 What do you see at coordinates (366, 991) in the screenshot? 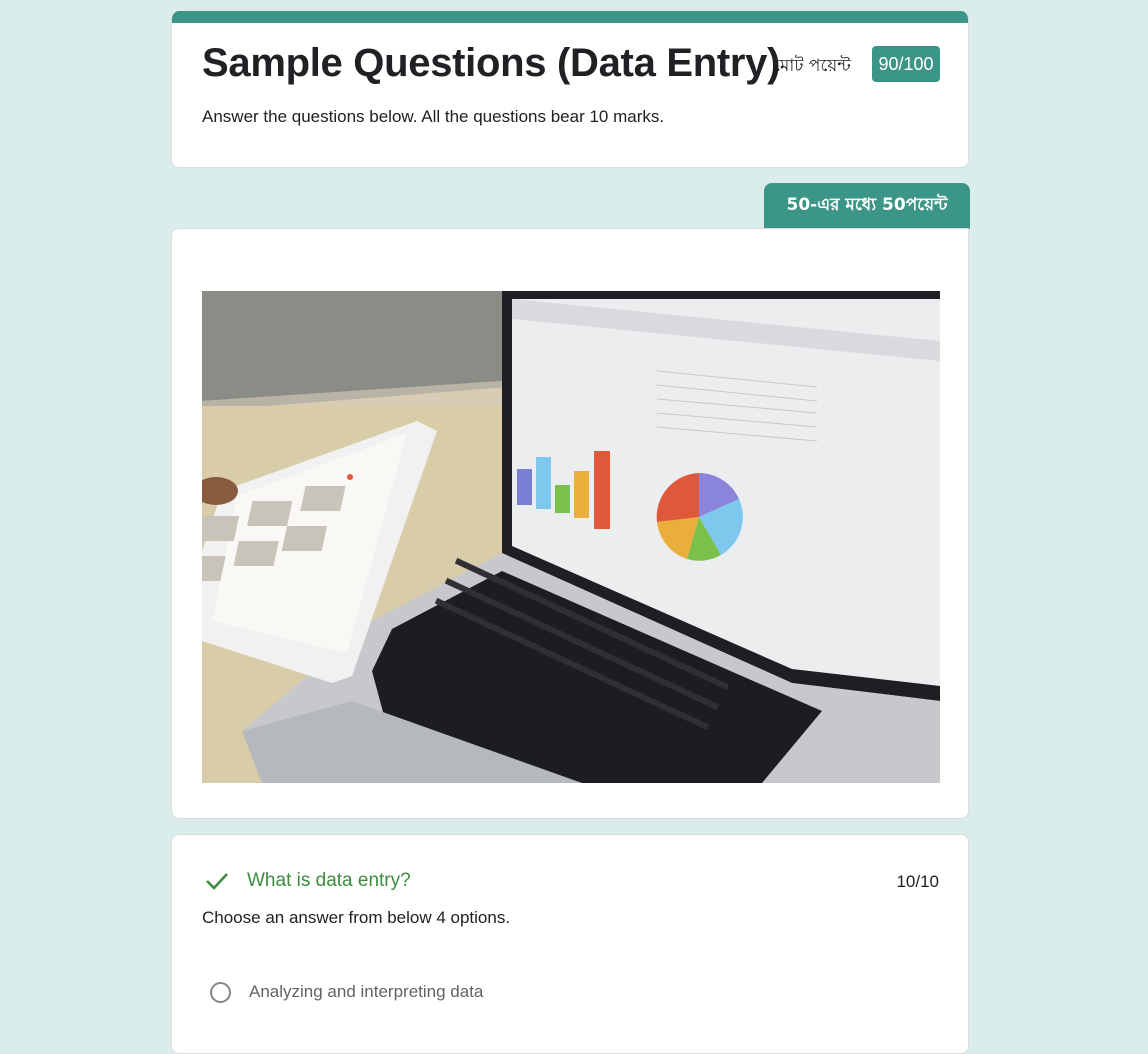
I see `answer-option-label: Analyzing and interpreting data` at bounding box center [366, 991].